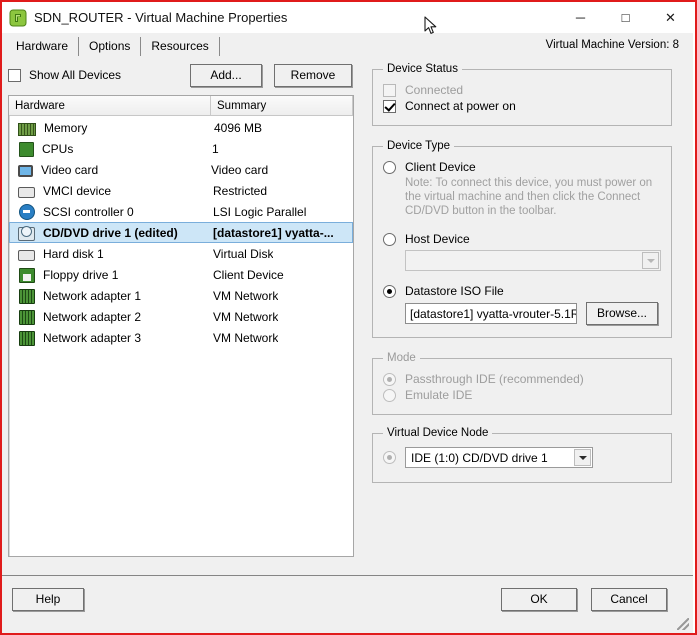  What do you see at coordinates (240, 190) in the screenshot?
I see `hardware-summary: Restricted` at bounding box center [240, 190].